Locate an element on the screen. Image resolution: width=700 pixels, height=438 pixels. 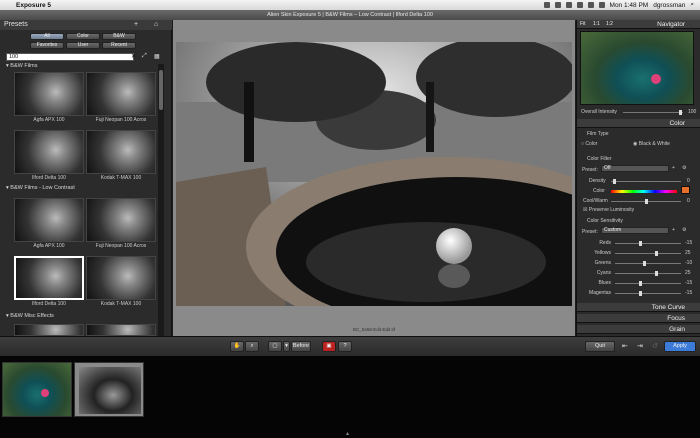
expand-icon: ⤢ is located at coordinates (144, 56).